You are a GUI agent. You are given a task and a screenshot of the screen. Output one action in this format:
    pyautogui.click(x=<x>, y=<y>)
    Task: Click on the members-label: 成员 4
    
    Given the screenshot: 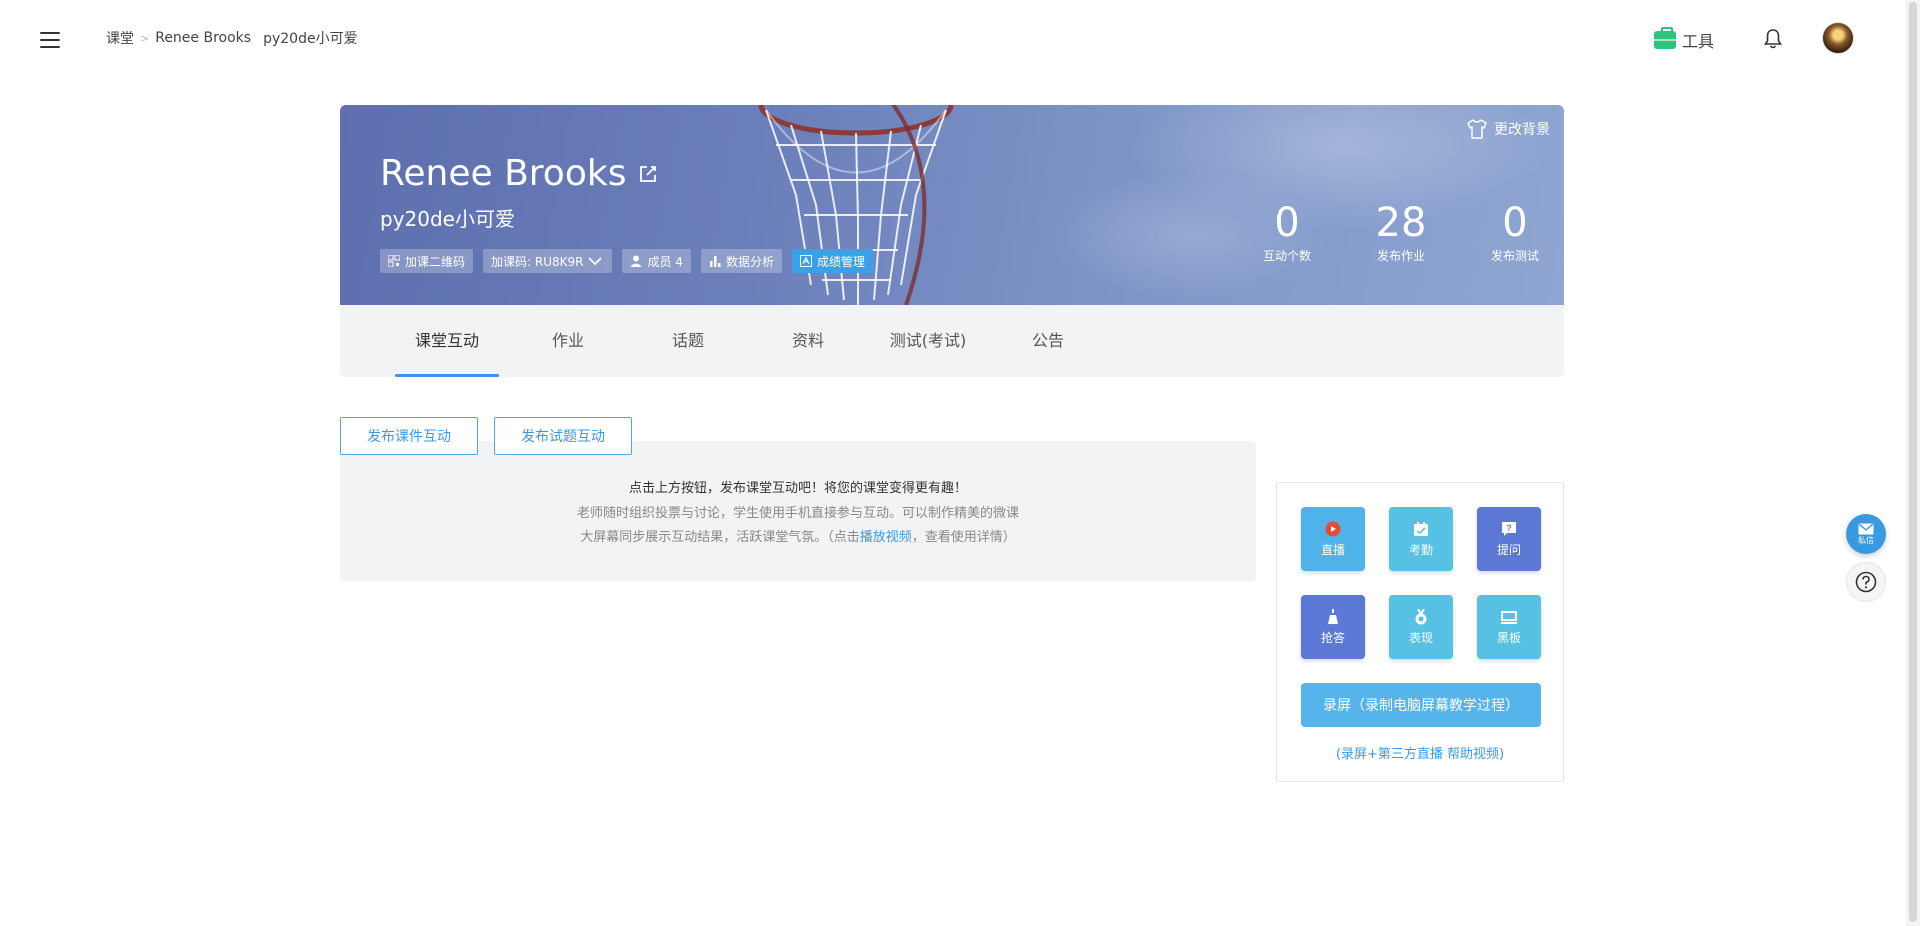 What is the action you would take?
    pyautogui.click(x=665, y=261)
    